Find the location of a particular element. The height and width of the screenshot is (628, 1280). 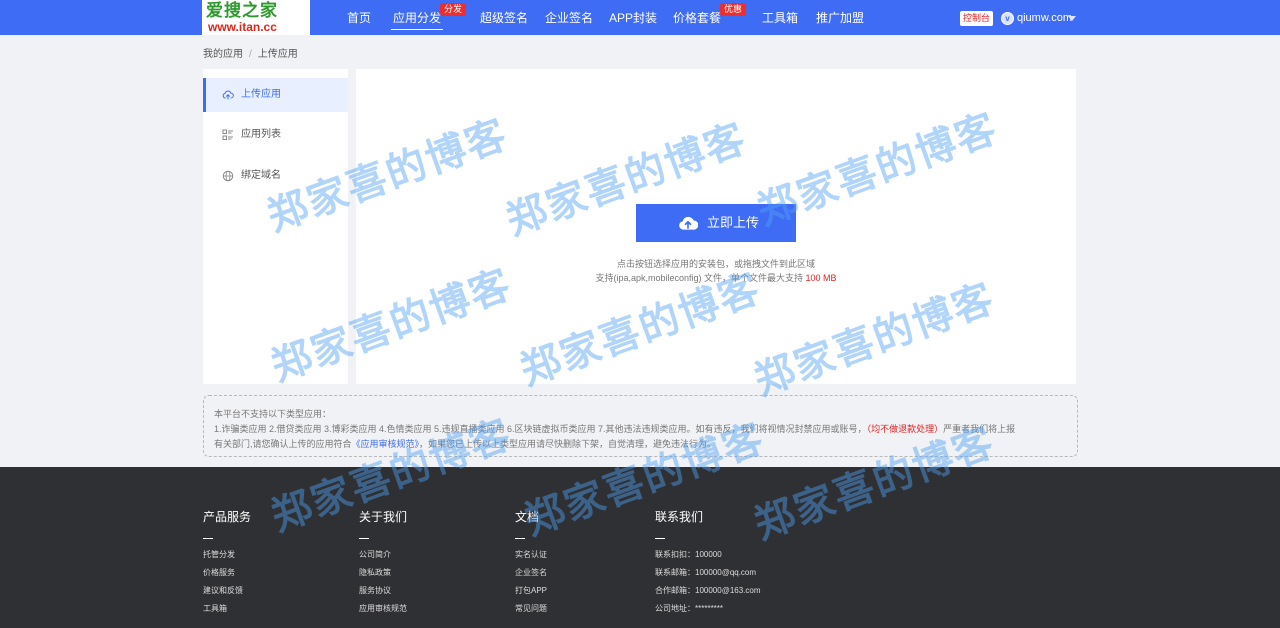

sidebar-item-label: 上传应用 is located at coordinates (261, 94).